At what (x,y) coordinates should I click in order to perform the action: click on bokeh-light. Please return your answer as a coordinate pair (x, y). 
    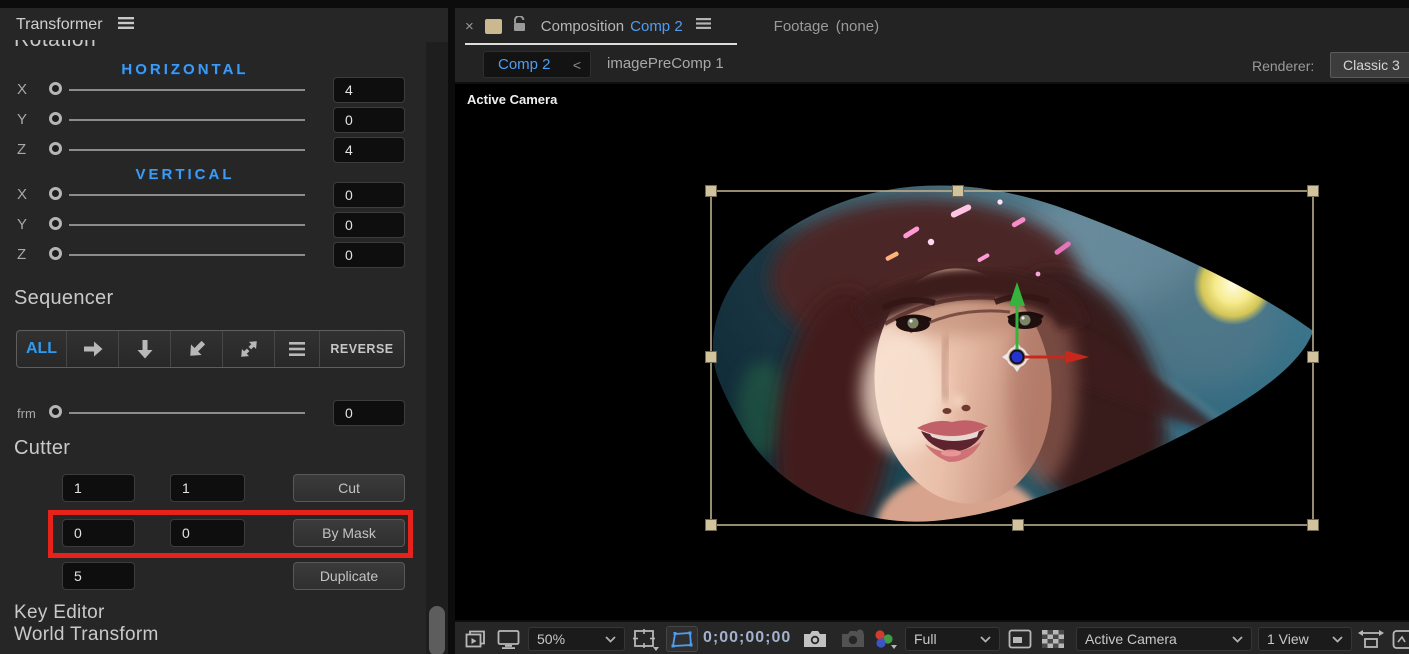
    Looking at the image, I should click on (1233, 285).